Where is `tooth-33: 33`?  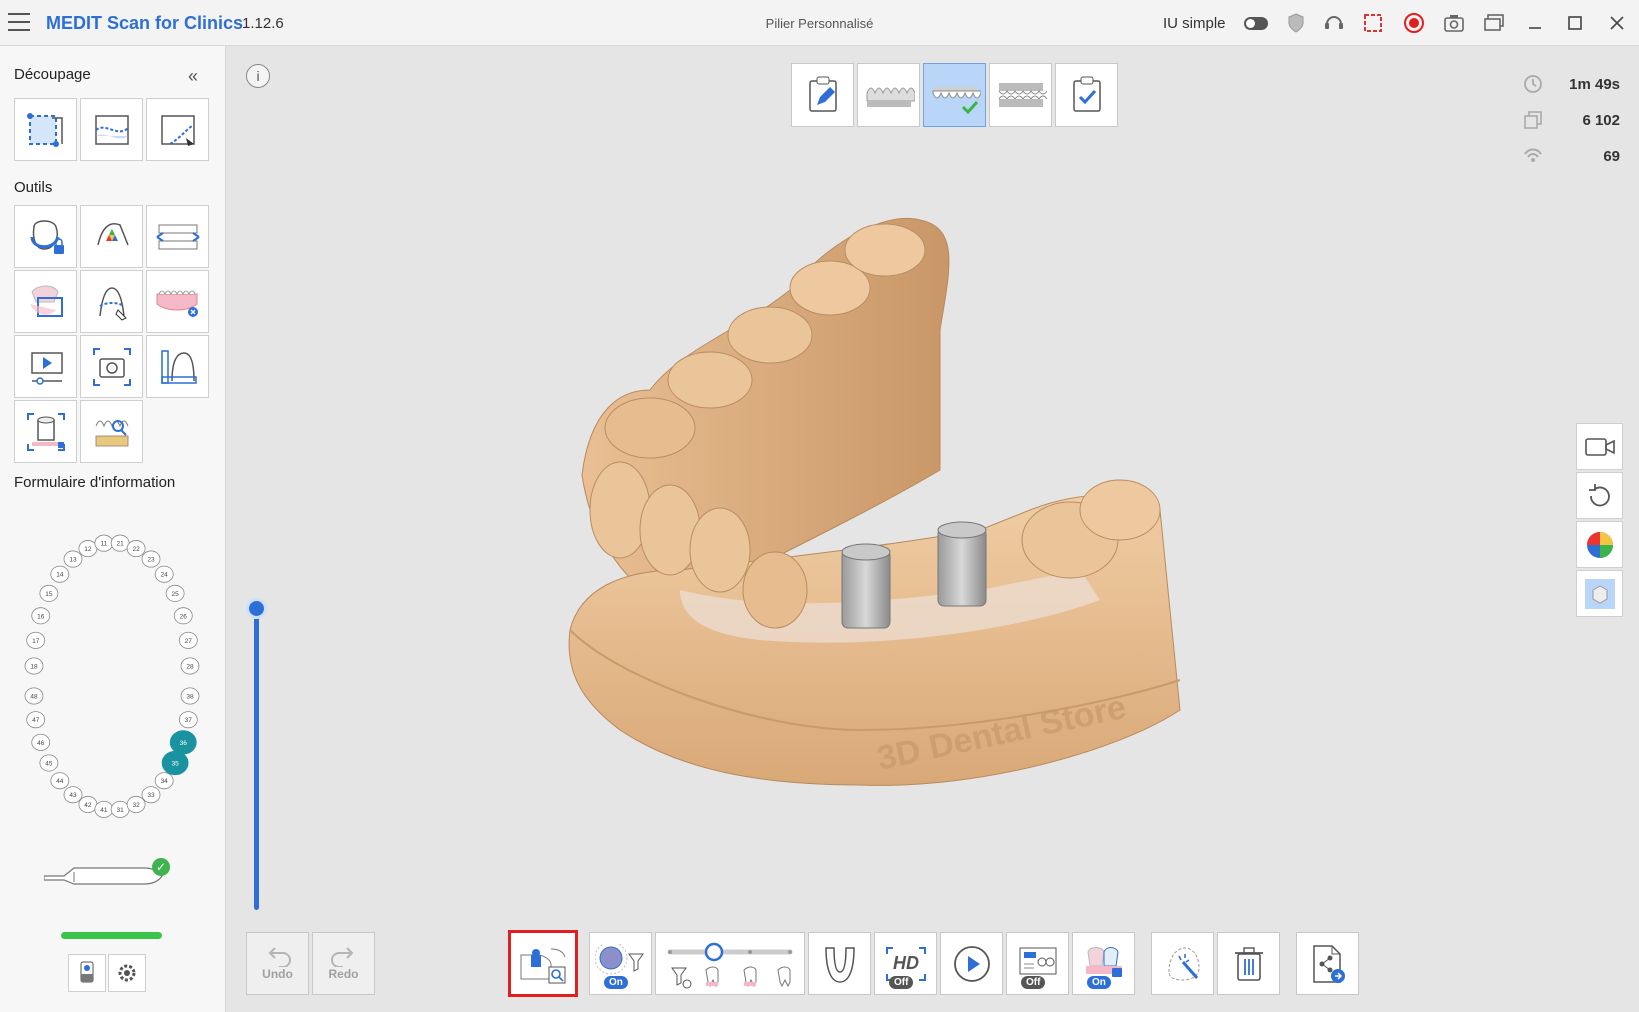
tooth-33: 33 is located at coordinates (151, 795).